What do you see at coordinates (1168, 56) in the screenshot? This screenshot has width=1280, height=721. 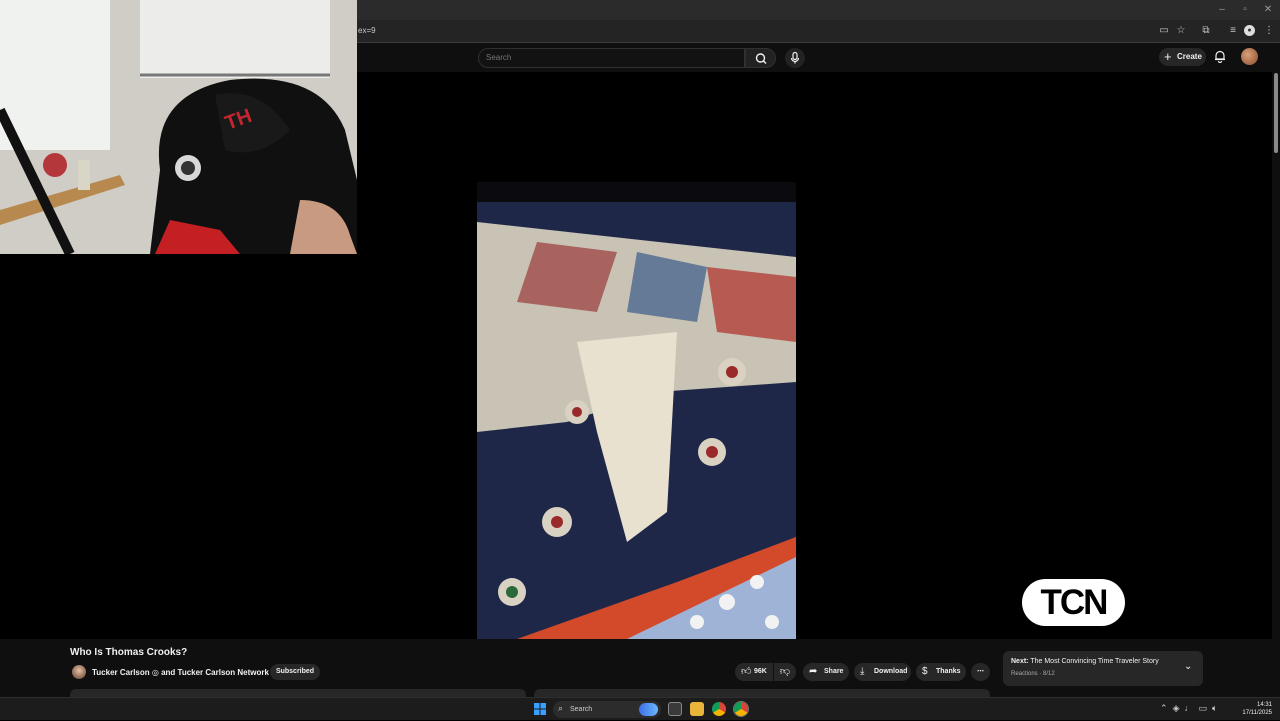 I see `plus-icon: +` at bounding box center [1168, 56].